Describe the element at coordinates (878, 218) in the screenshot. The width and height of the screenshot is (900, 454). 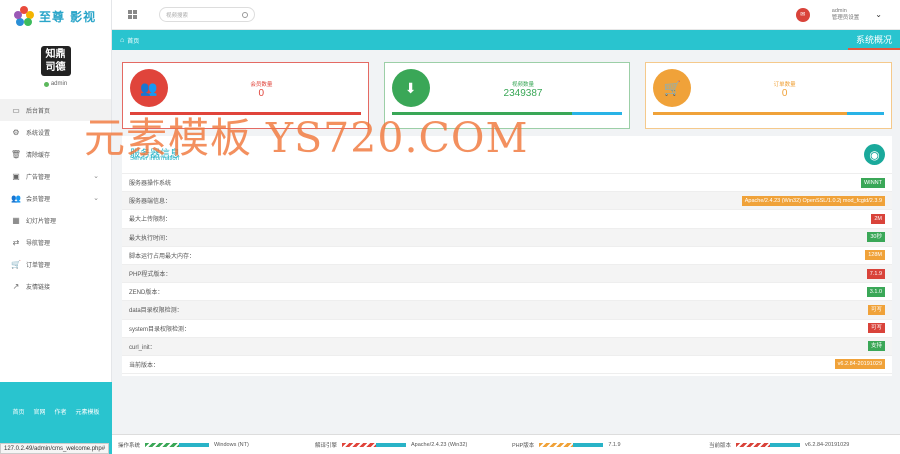
I see `status-badge: 2M` at that location.